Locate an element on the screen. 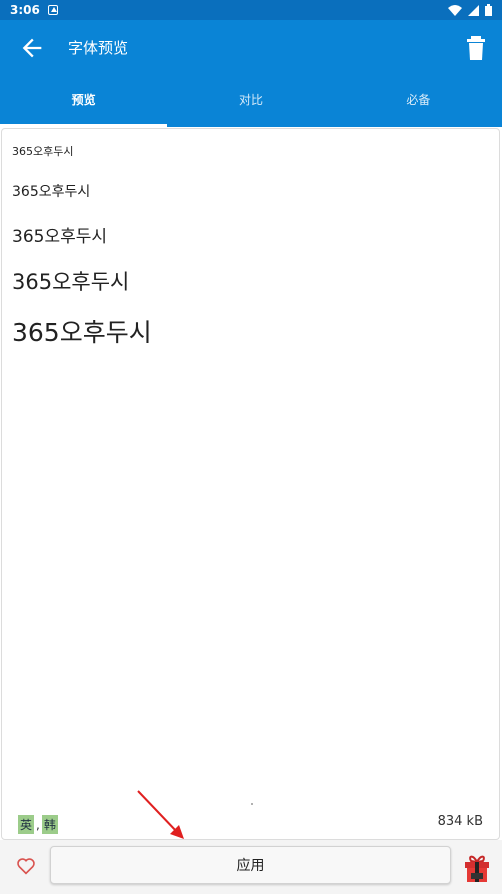 The width and height of the screenshot is (502, 894). app-bar: 字体预览 is located at coordinates (251, 48).